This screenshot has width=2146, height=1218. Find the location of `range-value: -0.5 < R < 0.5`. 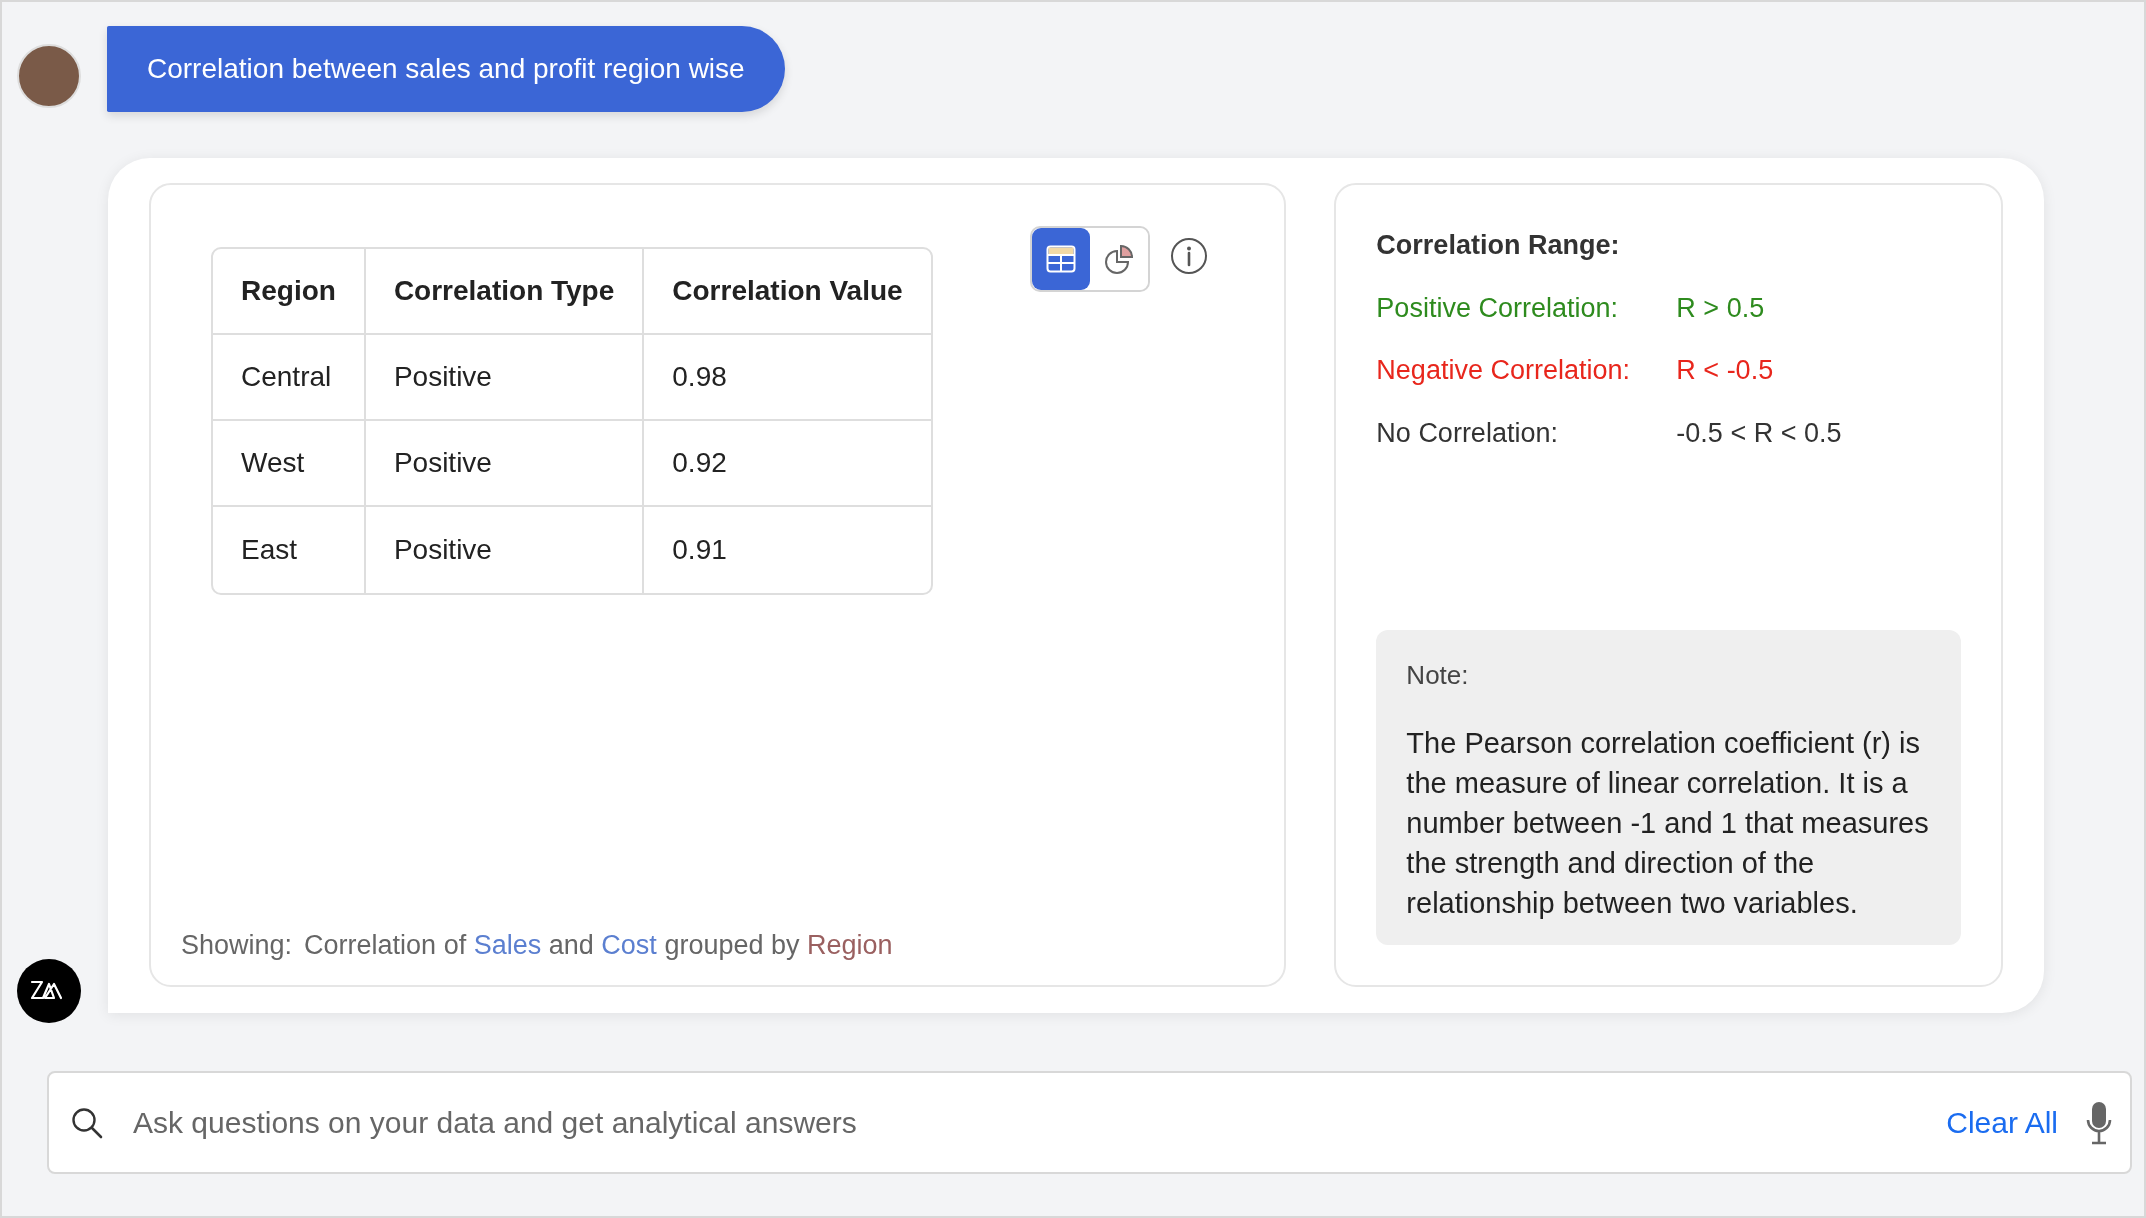

range-value: -0.5 < R < 0.5 is located at coordinates (1759, 433).